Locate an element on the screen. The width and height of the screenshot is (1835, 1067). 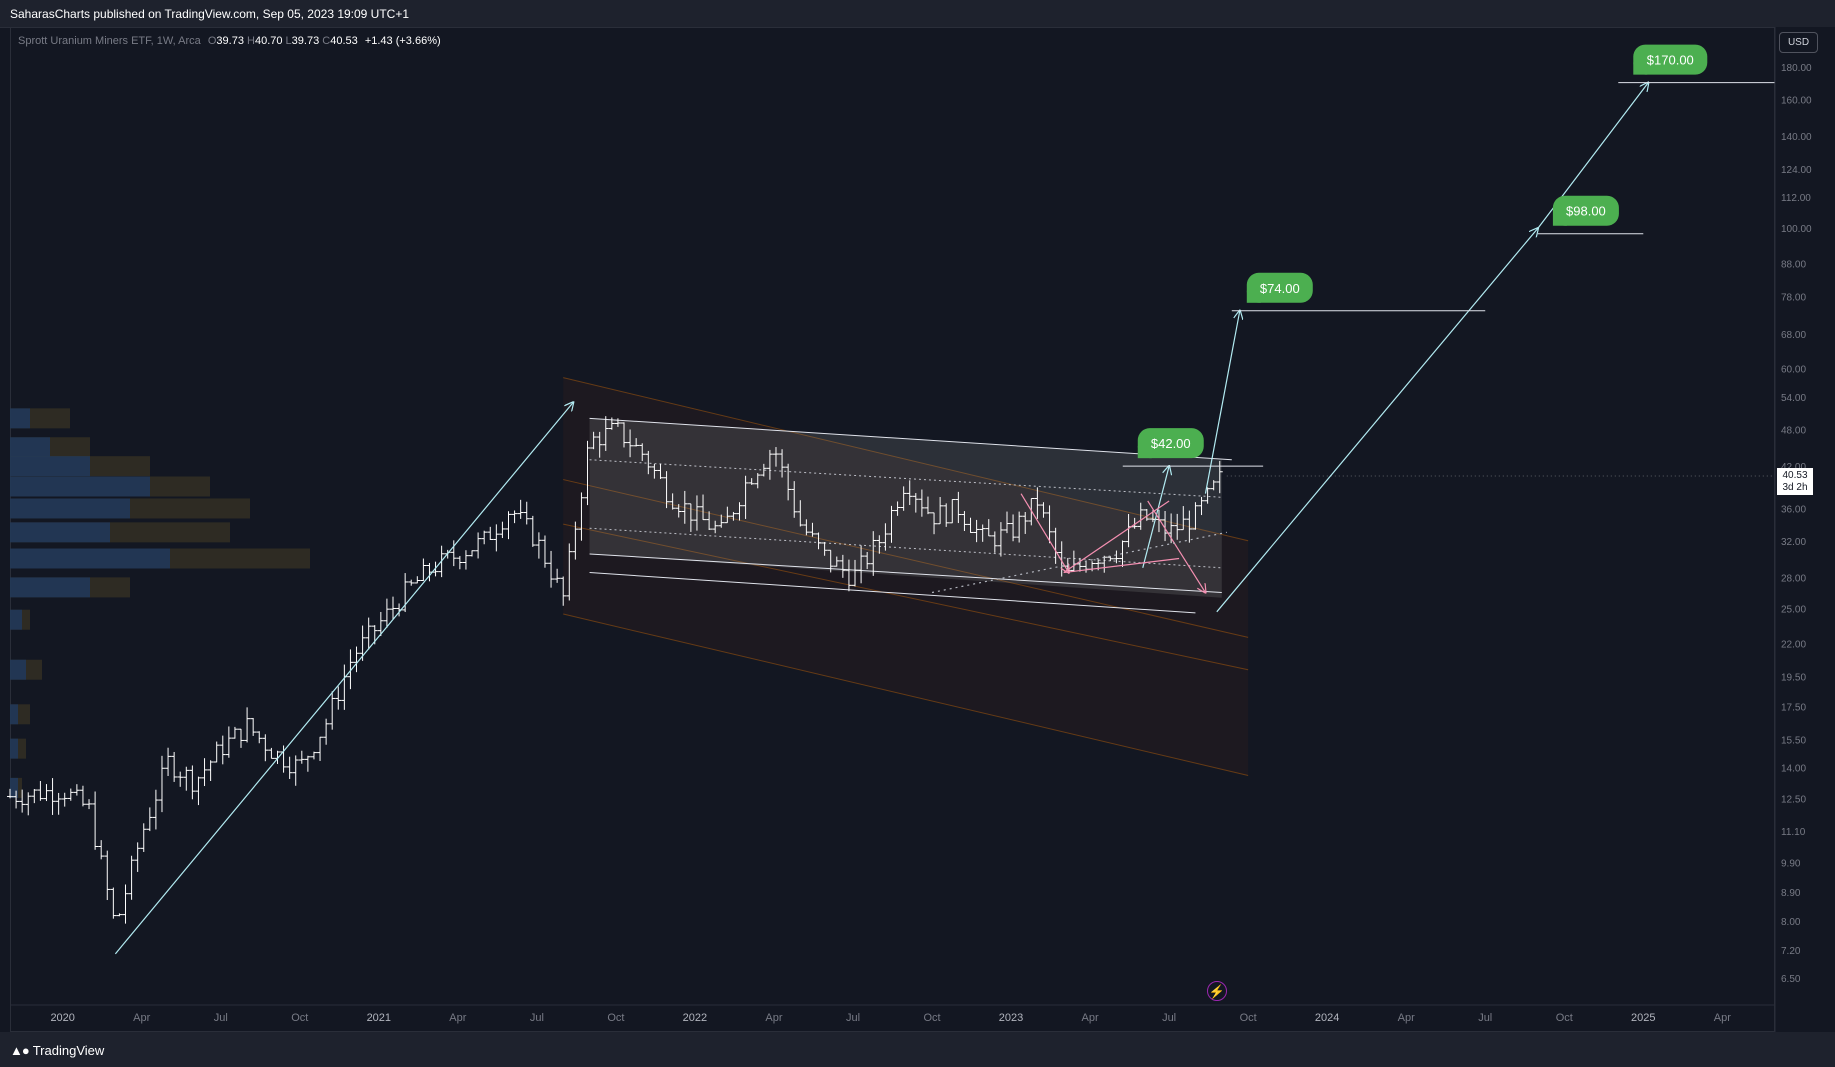
change-value: +1.43 (+3.66%) is located at coordinates (402, 41).